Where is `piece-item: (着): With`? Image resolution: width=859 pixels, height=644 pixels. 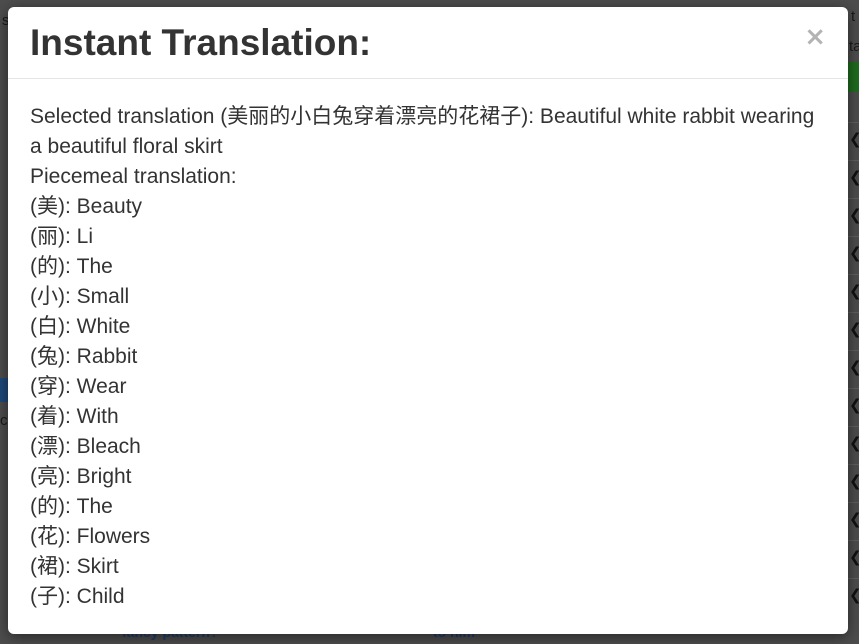 piece-item: (着): With is located at coordinates (74, 416).